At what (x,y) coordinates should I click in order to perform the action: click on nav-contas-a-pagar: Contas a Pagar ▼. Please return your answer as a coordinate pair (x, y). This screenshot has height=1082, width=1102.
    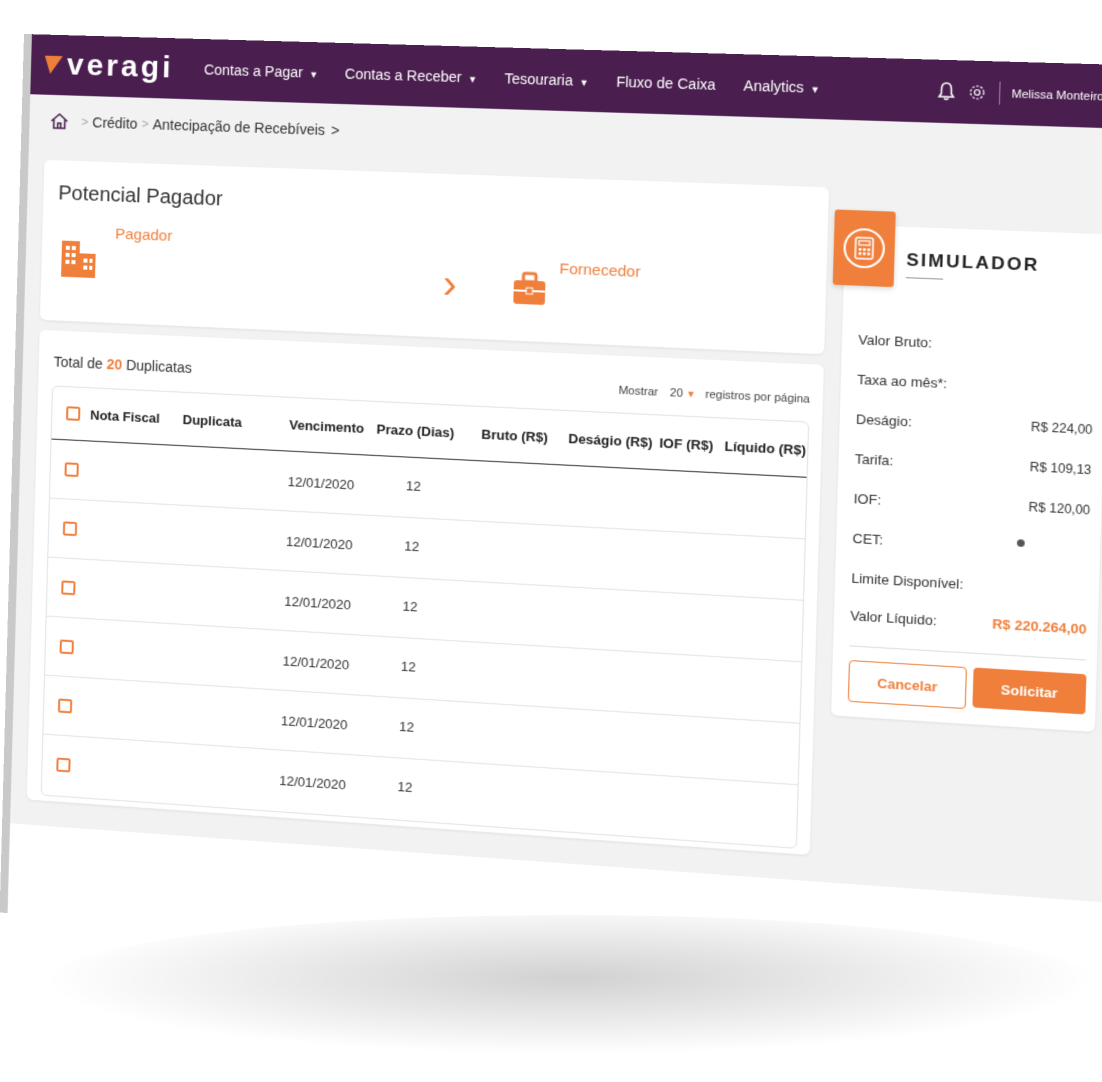
    Looking at the image, I should click on (261, 71).